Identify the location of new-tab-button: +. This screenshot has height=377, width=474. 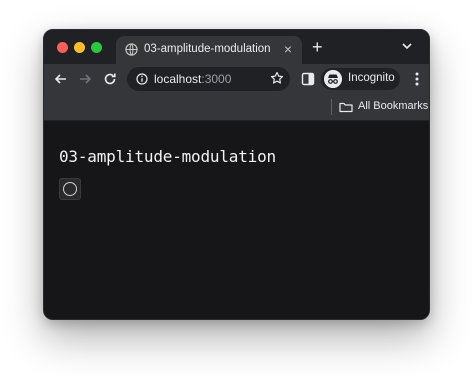
(317, 47).